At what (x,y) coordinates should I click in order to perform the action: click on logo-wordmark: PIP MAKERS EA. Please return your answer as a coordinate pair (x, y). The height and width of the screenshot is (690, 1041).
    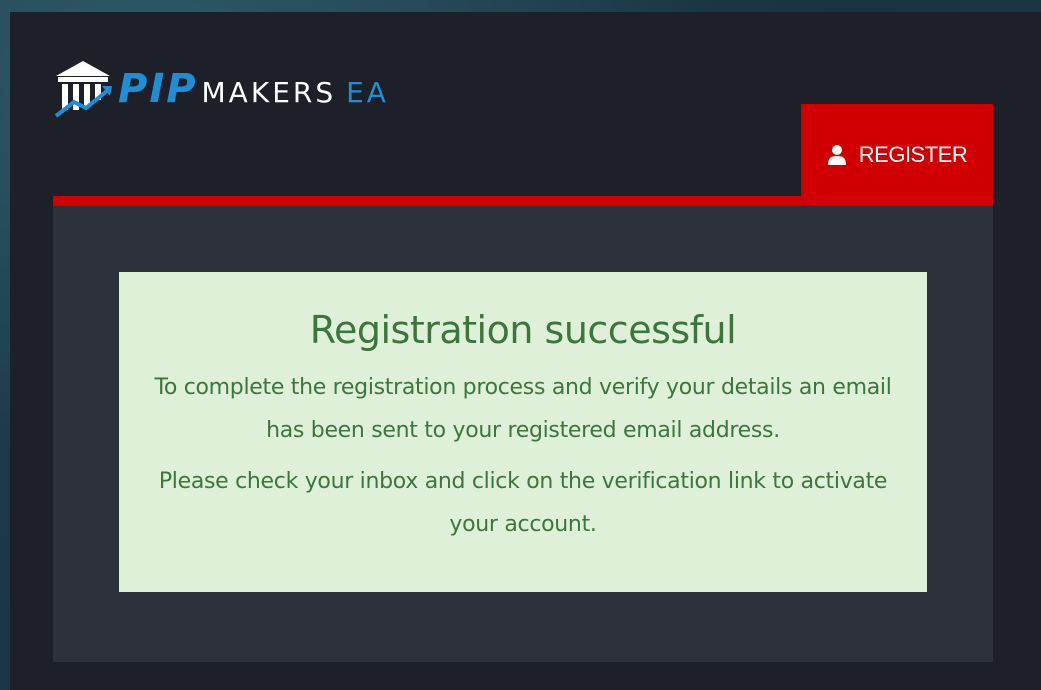
    Looking at the image, I should click on (253, 89).